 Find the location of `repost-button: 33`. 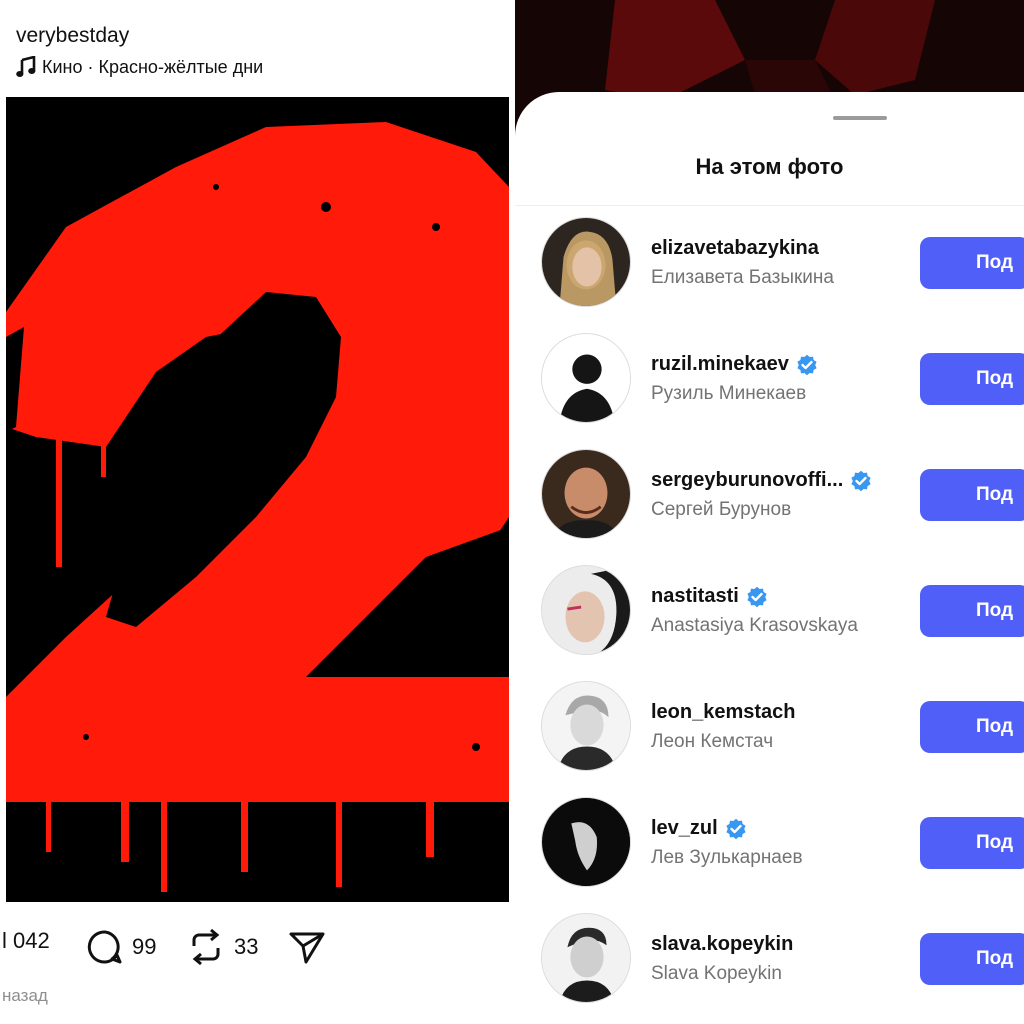

repost-button: 33 is located at coordinates (223, 947).